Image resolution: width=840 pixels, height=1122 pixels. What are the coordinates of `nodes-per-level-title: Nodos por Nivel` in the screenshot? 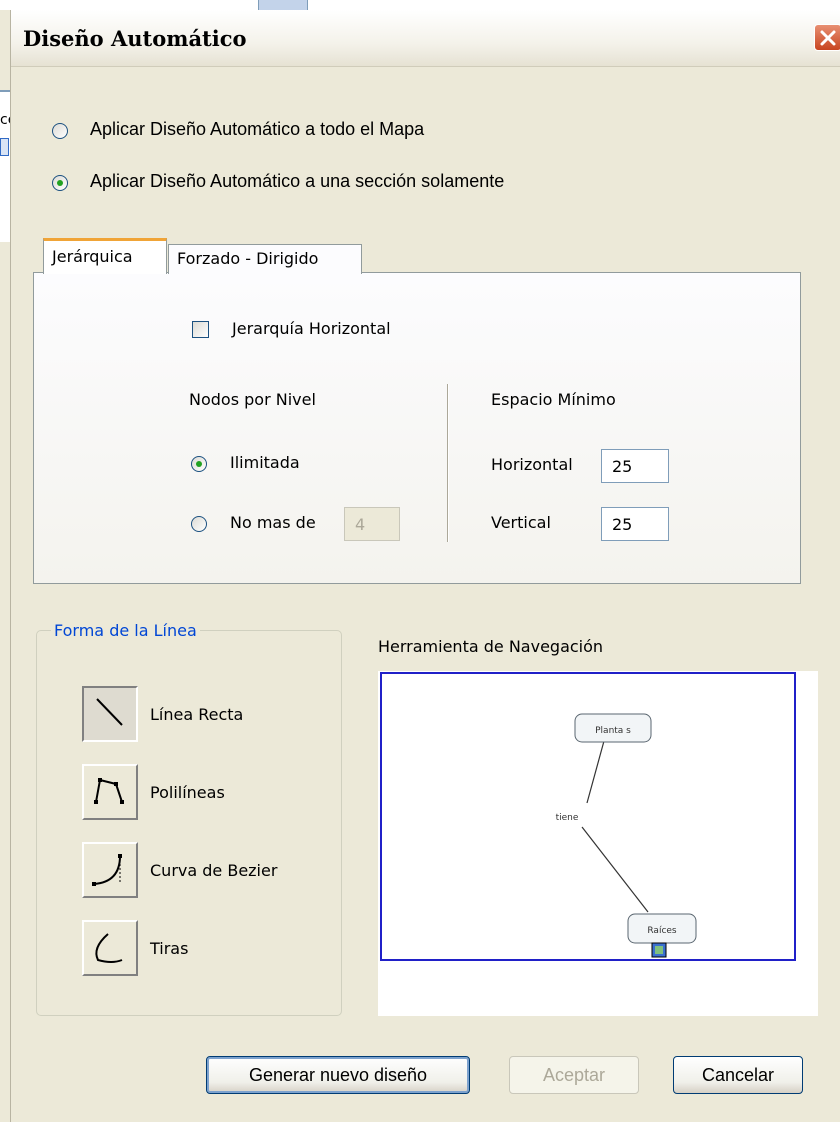 It's located at (252, 399).